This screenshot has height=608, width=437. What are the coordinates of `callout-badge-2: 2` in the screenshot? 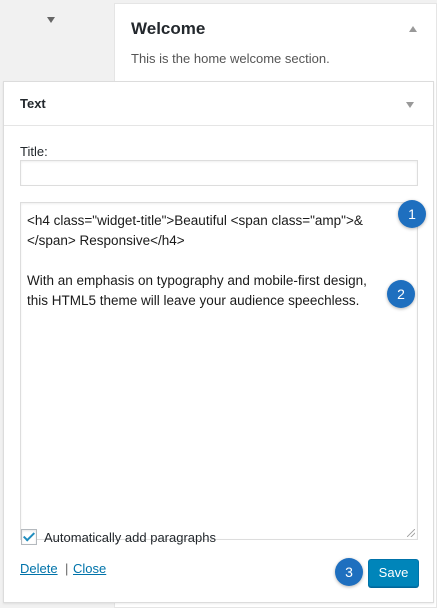 It's located at (401, 294).